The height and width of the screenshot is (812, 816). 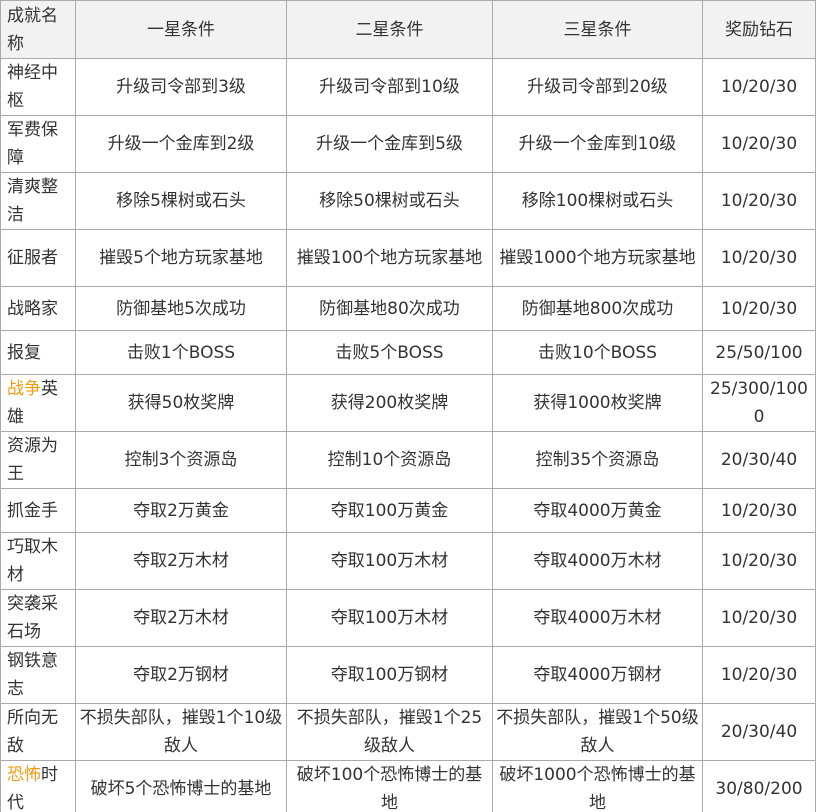 What do you see at coordinates (597, 29) in the screenshot?
I see `header-three-star: 三星条件` at bounding box center [597, 29].